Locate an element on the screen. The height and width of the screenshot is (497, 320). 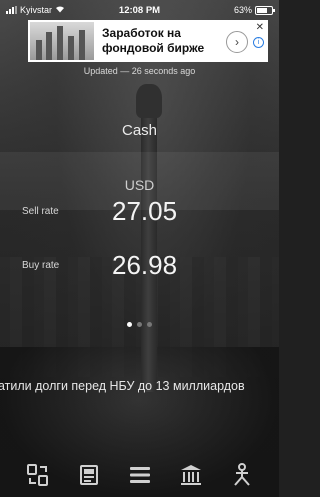
battery-icon is located at coordinates (265, 10).